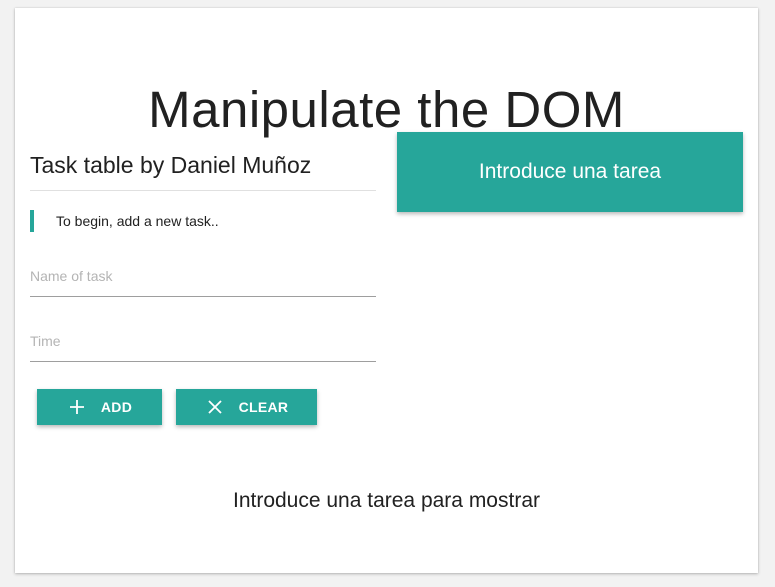  I want to click on time-field-wrapper, so click(203, 342).